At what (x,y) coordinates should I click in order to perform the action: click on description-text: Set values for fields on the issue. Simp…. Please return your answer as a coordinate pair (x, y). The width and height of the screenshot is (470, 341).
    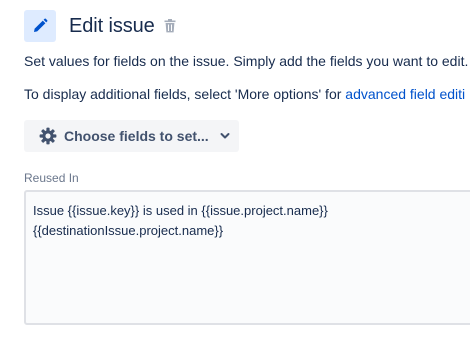
    Looking at the image, I should click on (246, 61).